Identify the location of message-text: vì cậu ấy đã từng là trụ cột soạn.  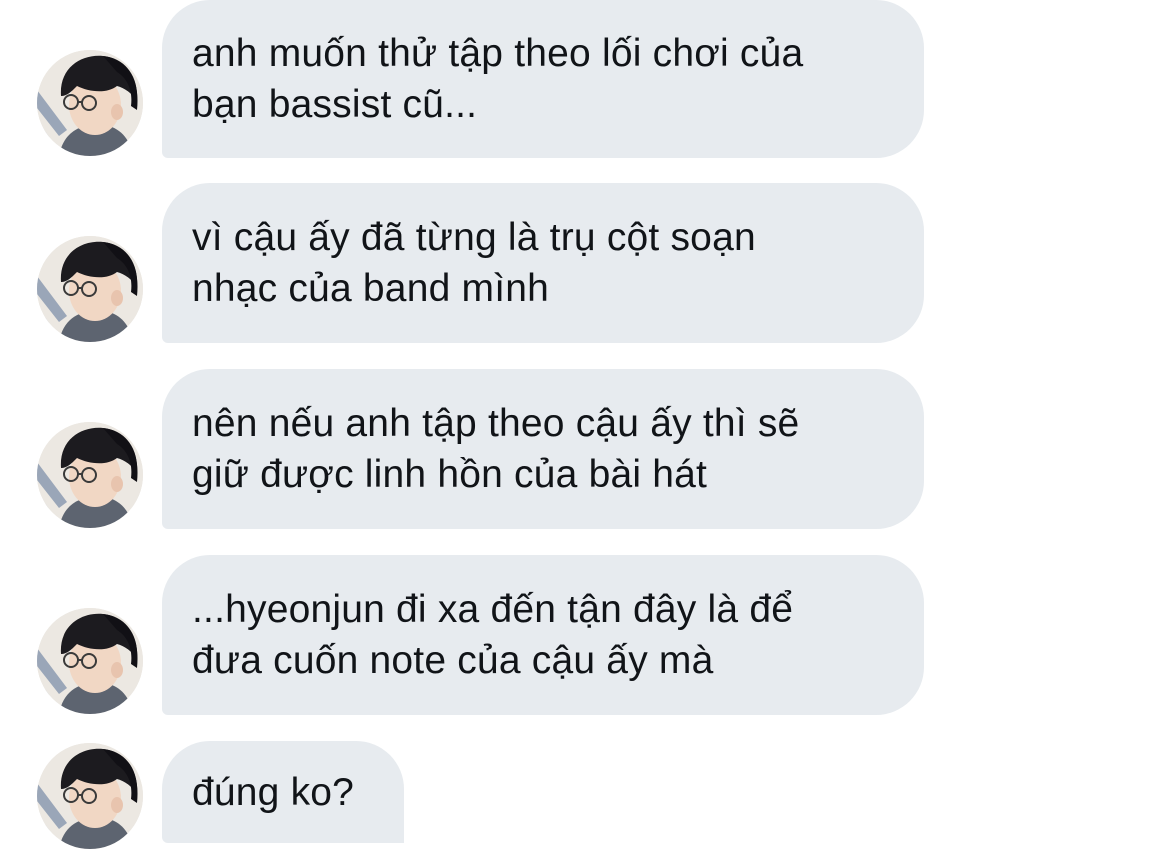
(474, 237).